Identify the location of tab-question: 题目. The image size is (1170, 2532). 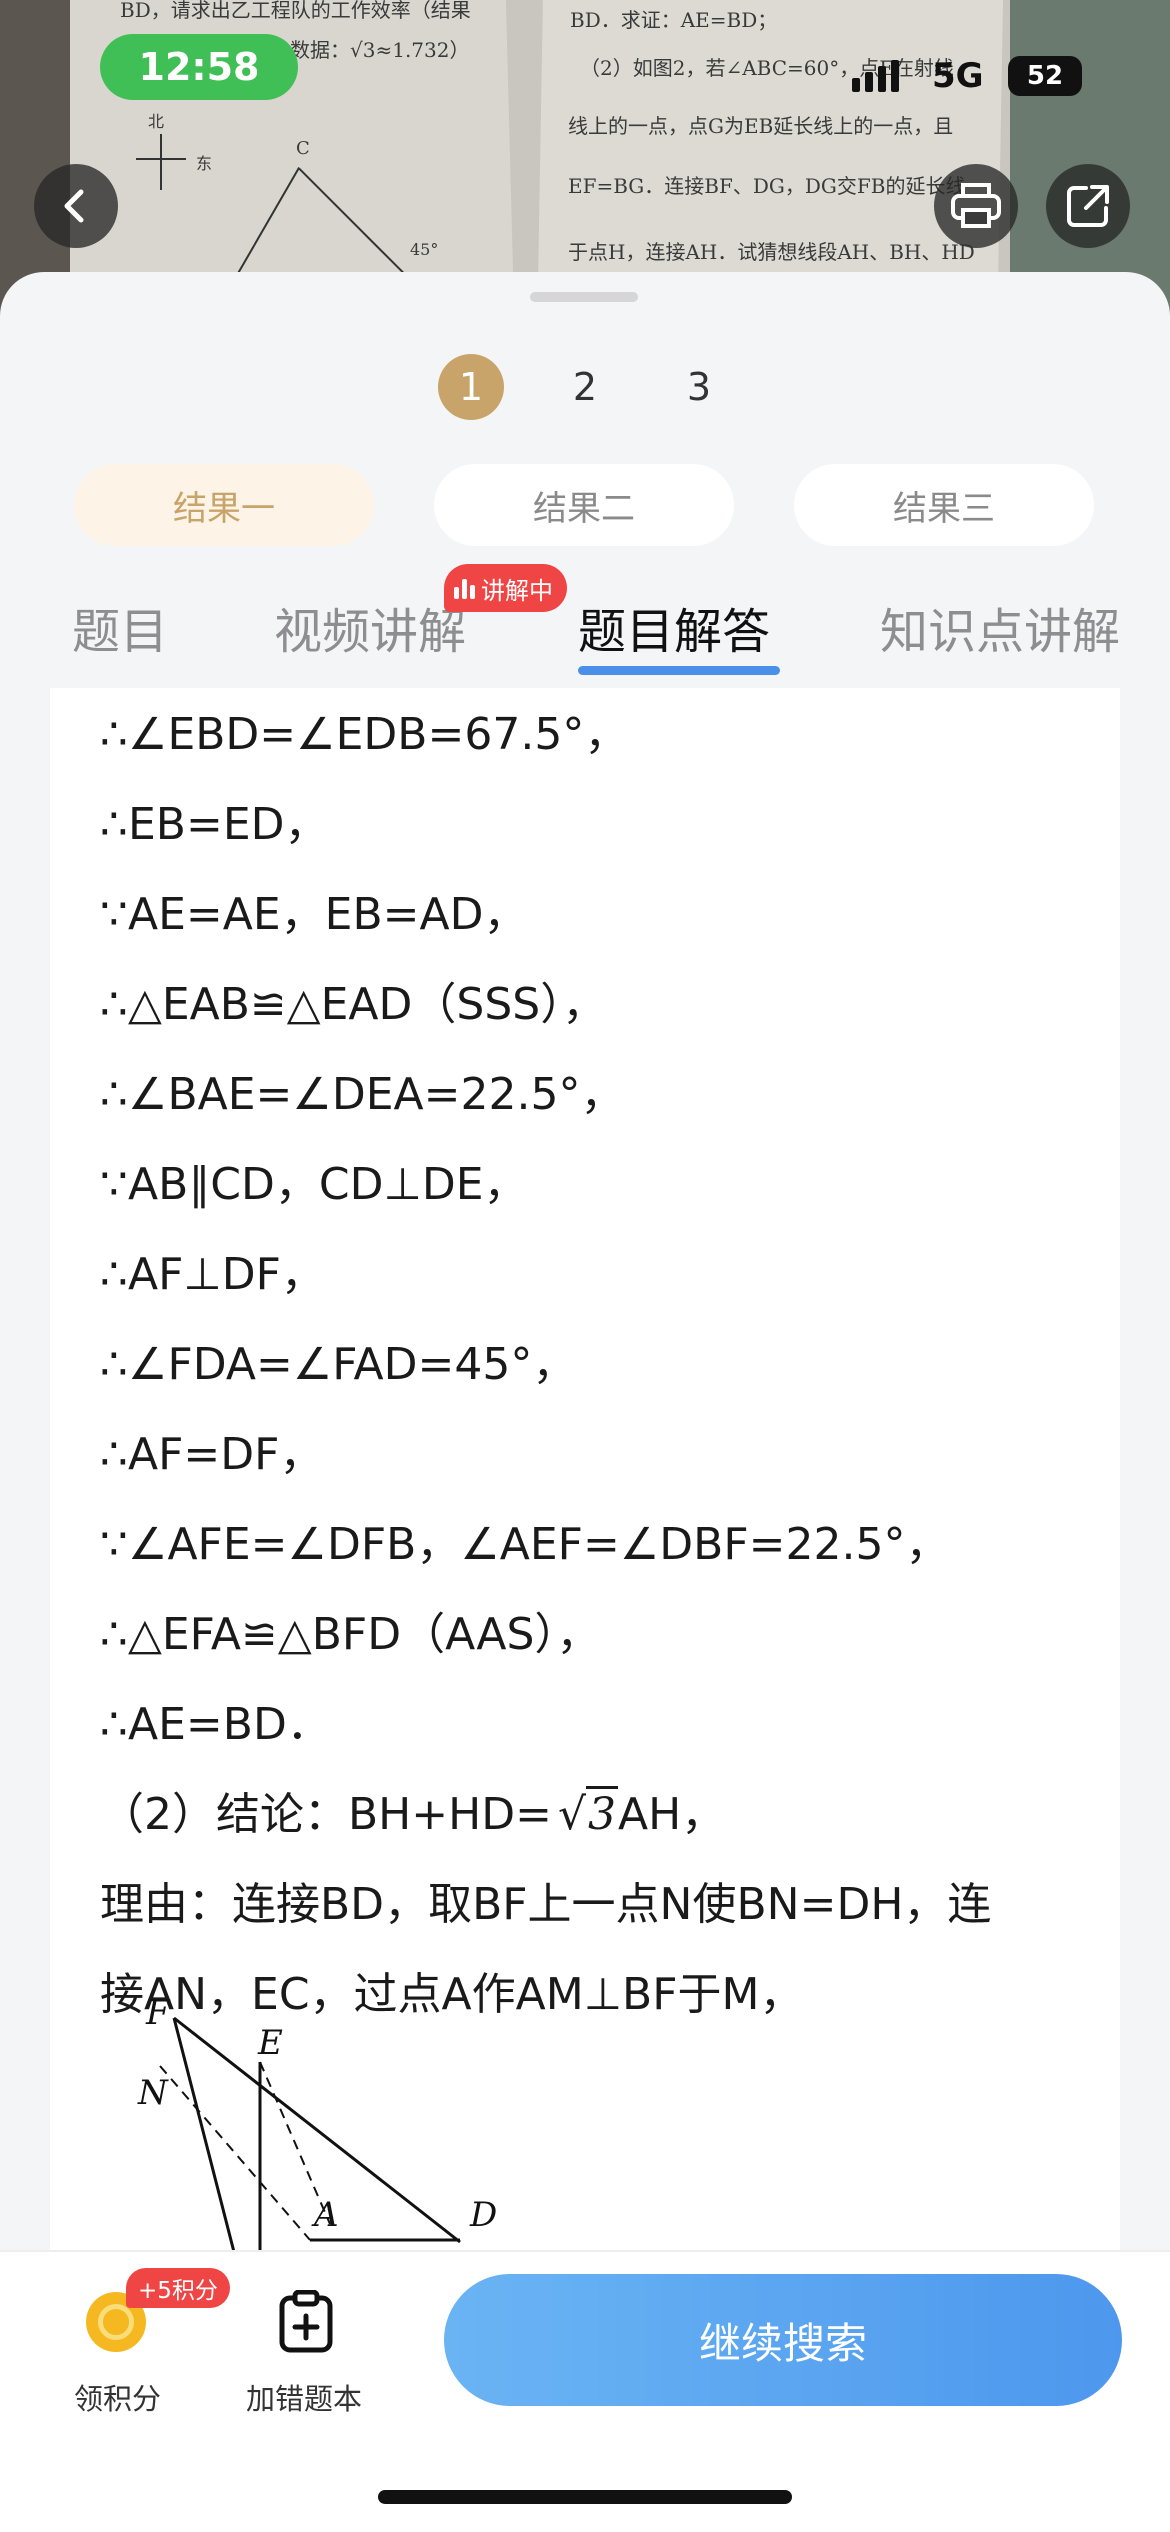
(120, 627).